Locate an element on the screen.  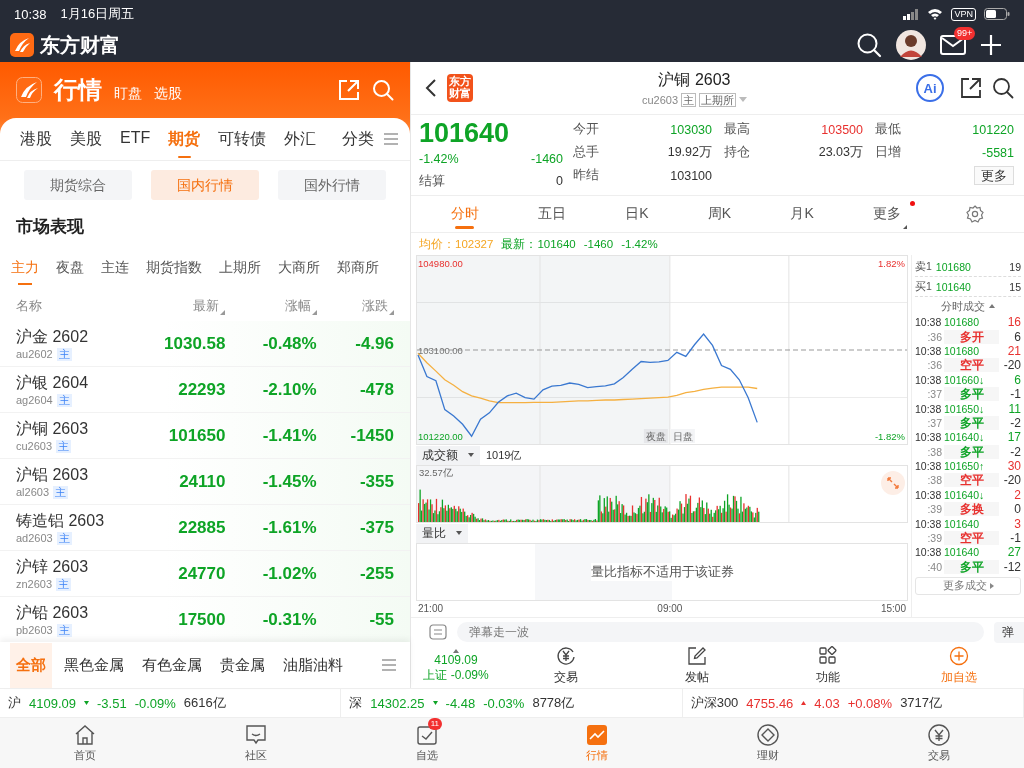
exchange-tab: 主连 is located at coordinates (115, 268).